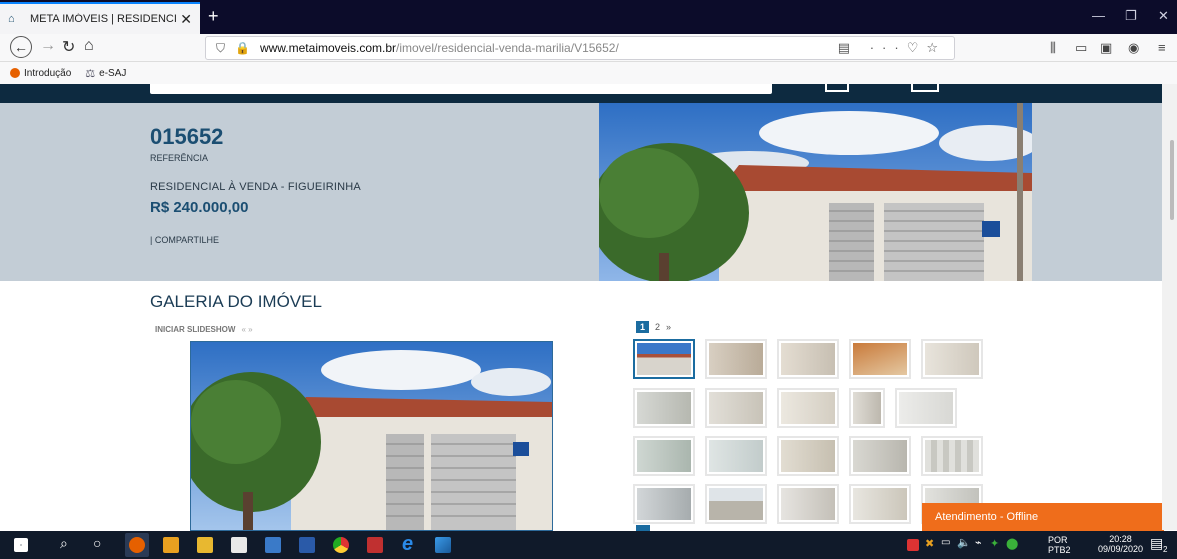 This screenshot has width=1177, height=559. I want to click on hero-photo, so click(815, 192).